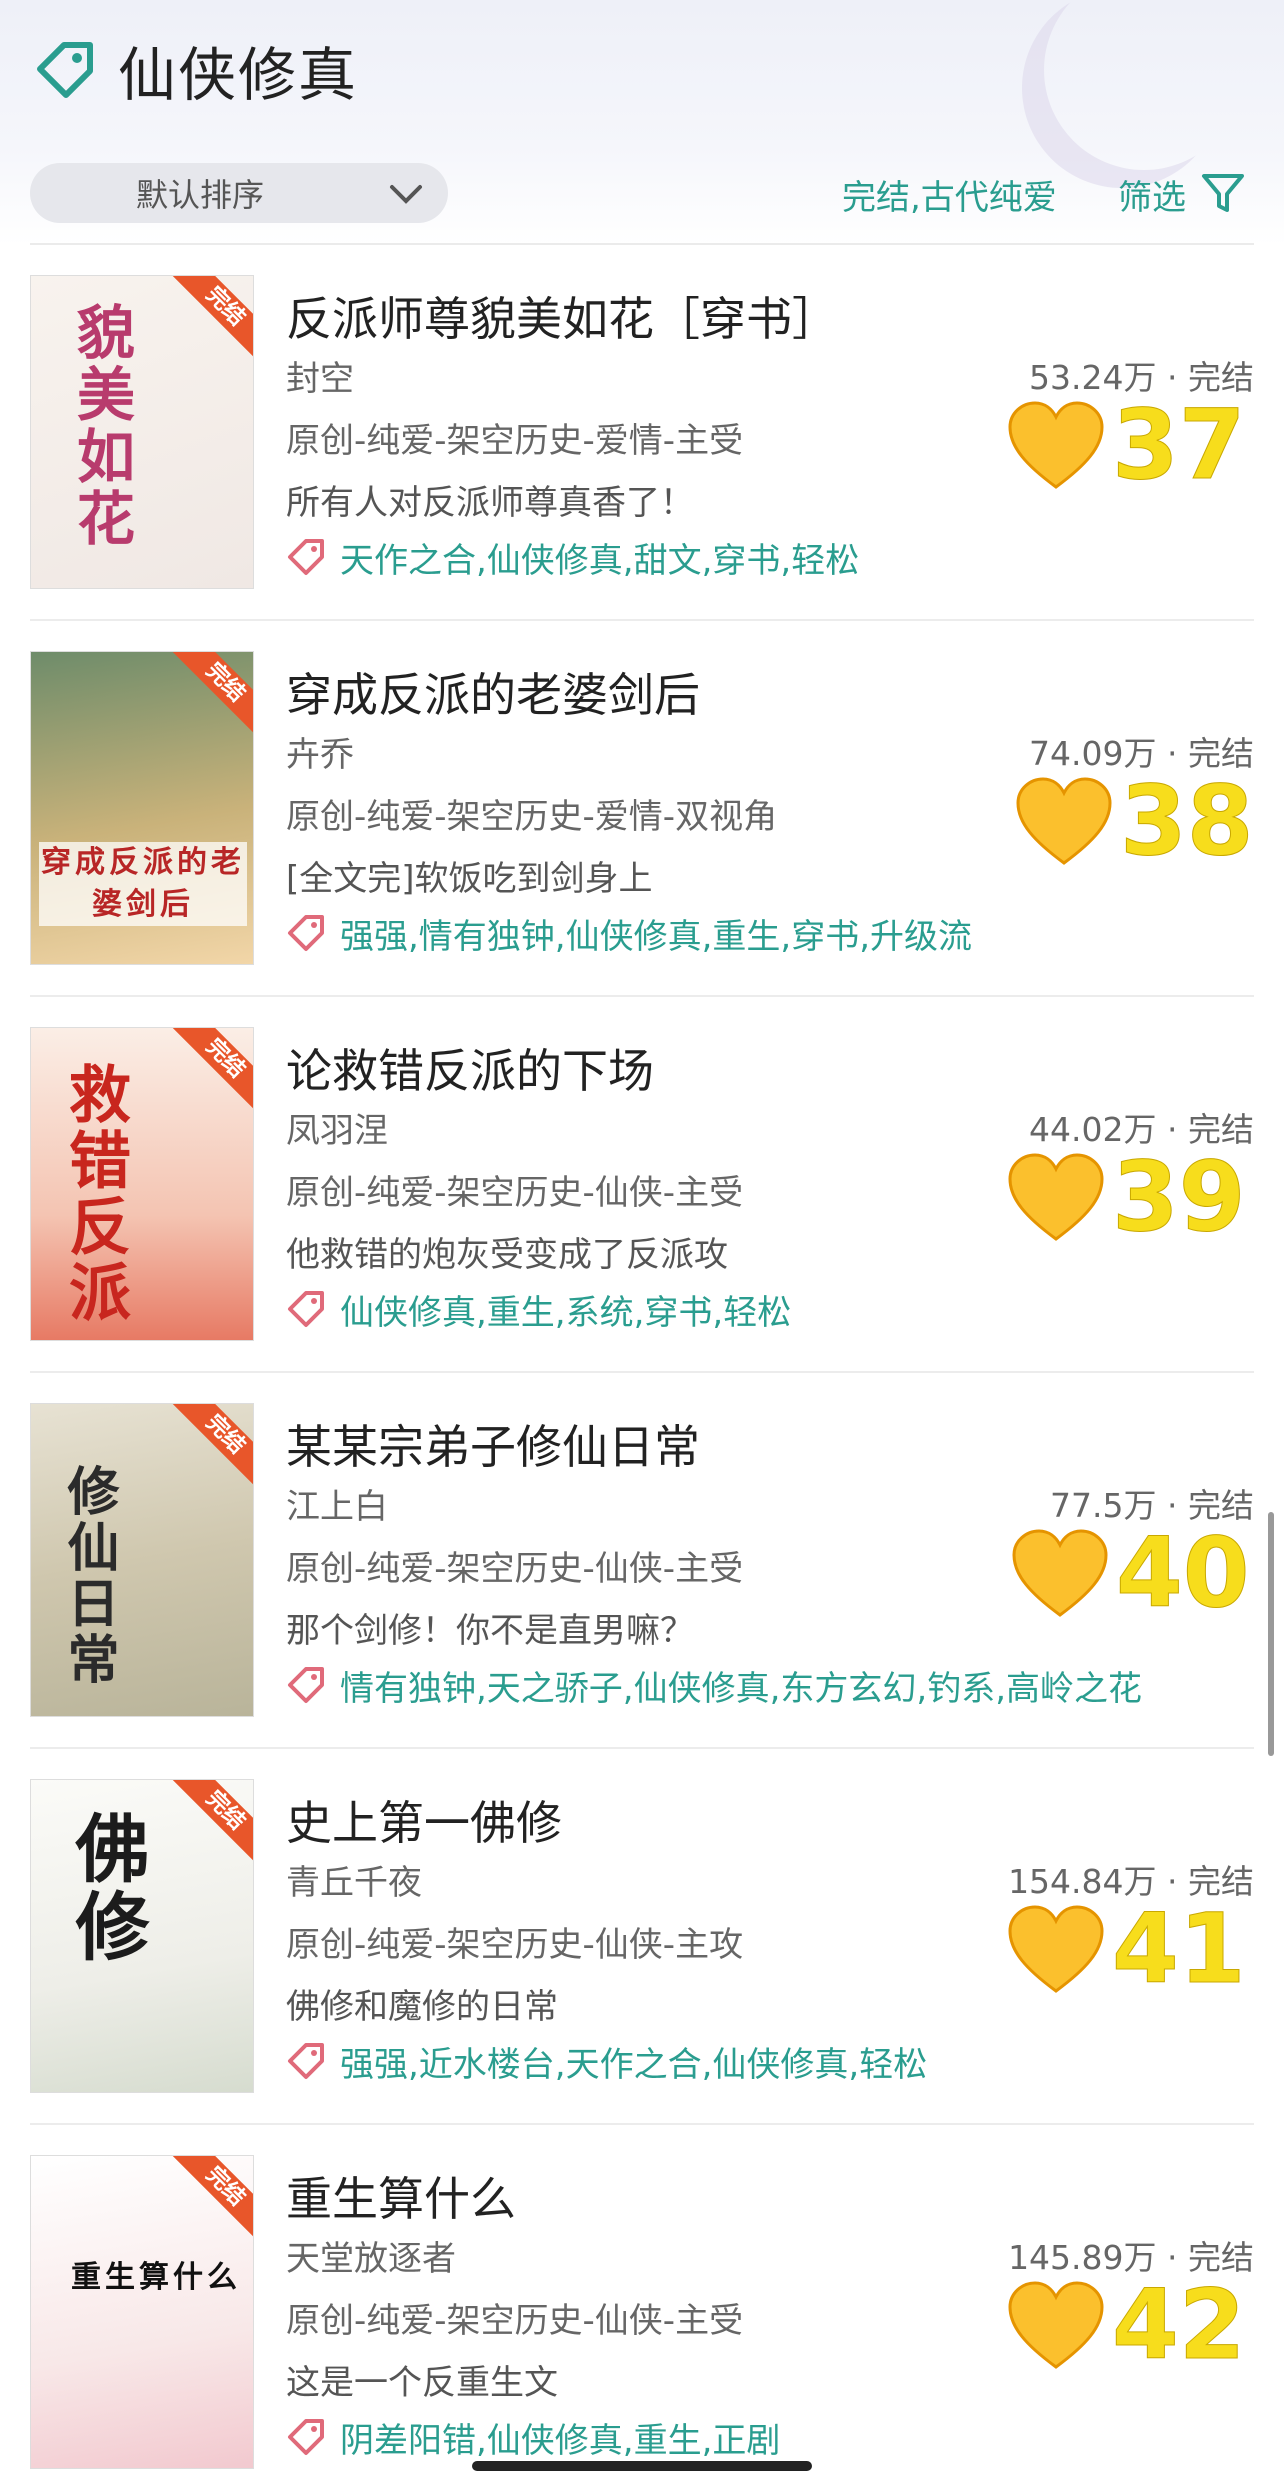 The height and width of the screenshot is (2473, 1284). I want to click on cover-title: 重生算什么, so click(156, 2277).